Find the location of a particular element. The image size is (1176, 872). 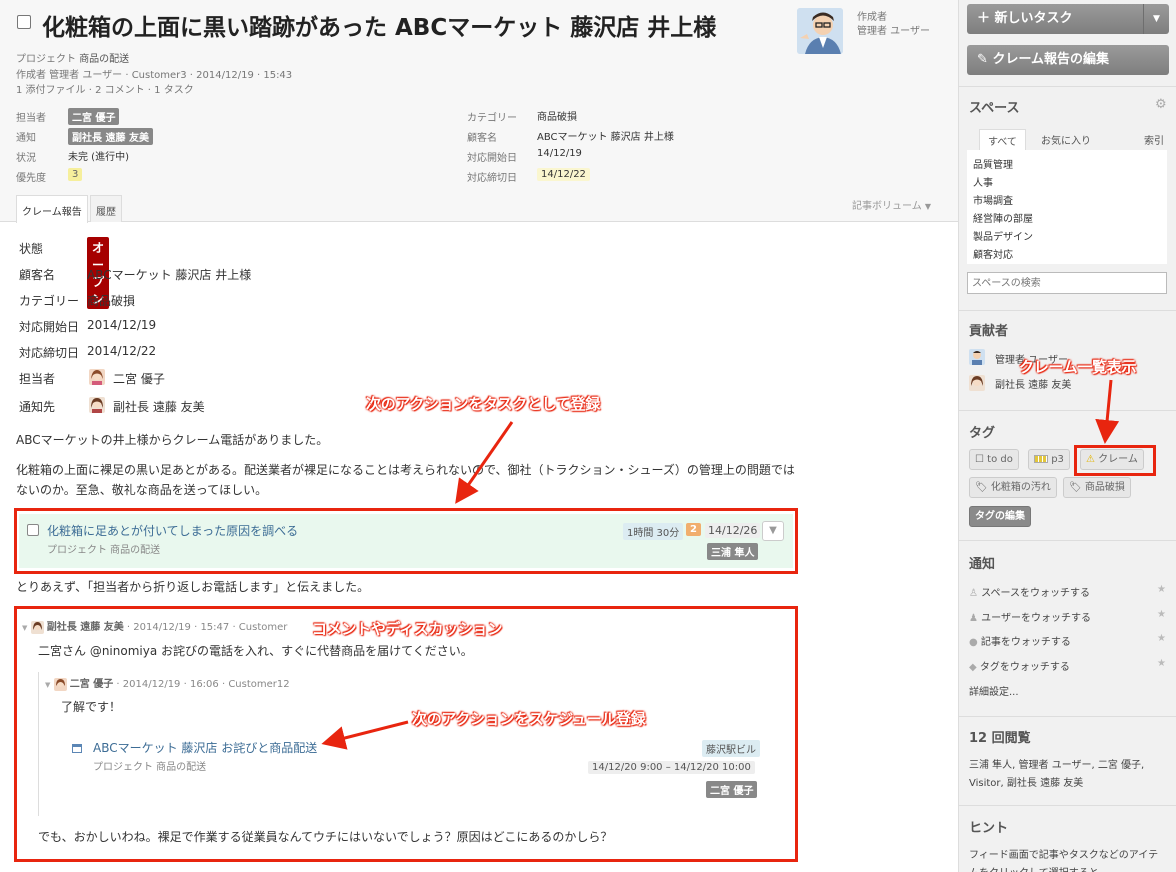

callout-task: 次のアクションをタスクとして登録 is located at coordinates (483, 404).